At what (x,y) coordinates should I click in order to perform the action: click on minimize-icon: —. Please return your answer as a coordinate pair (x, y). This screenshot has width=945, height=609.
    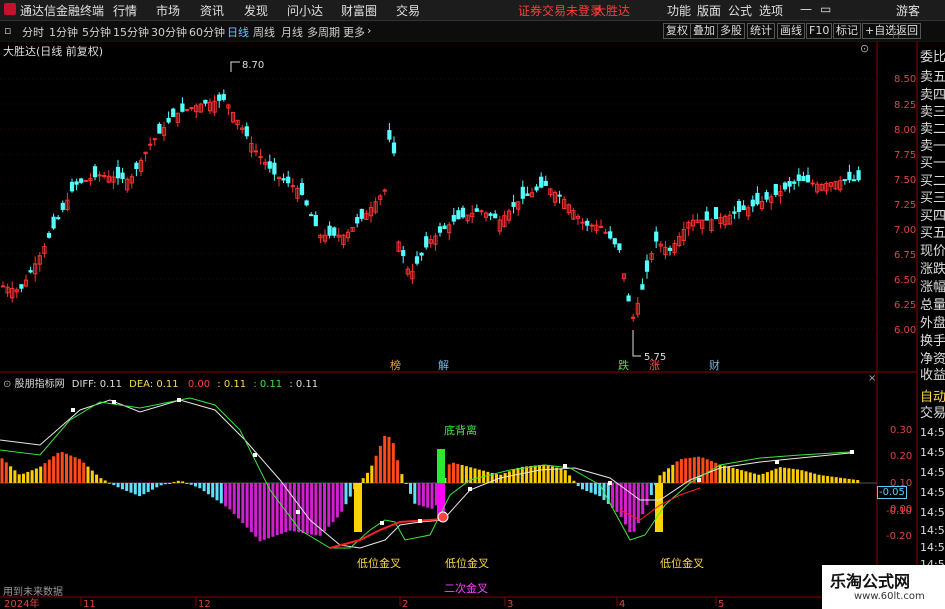
    Looking at the image, I should click on (806, 9).